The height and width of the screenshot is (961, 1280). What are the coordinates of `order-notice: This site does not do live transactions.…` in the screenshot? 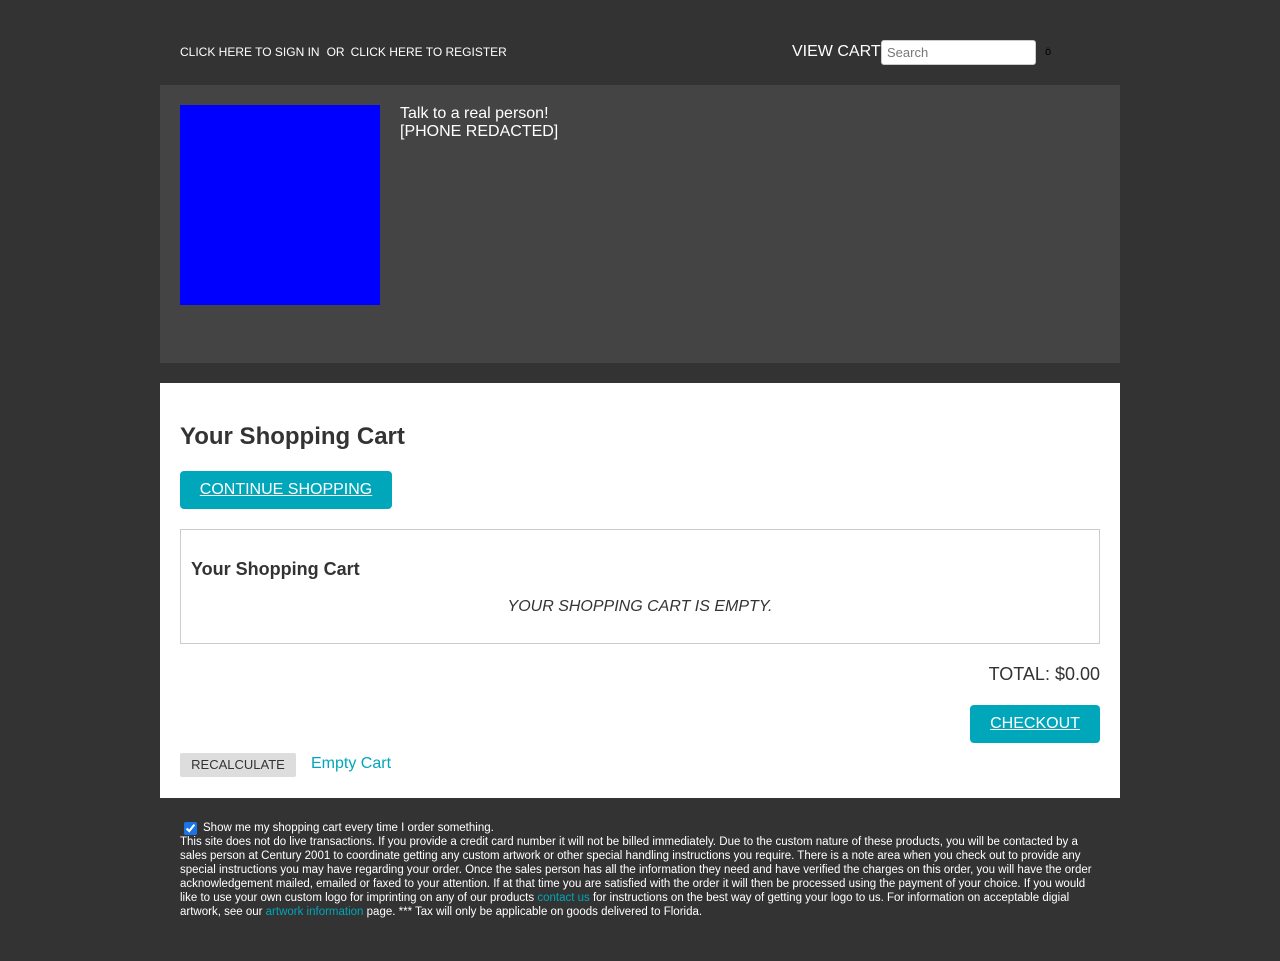 It's located at (640, 877).